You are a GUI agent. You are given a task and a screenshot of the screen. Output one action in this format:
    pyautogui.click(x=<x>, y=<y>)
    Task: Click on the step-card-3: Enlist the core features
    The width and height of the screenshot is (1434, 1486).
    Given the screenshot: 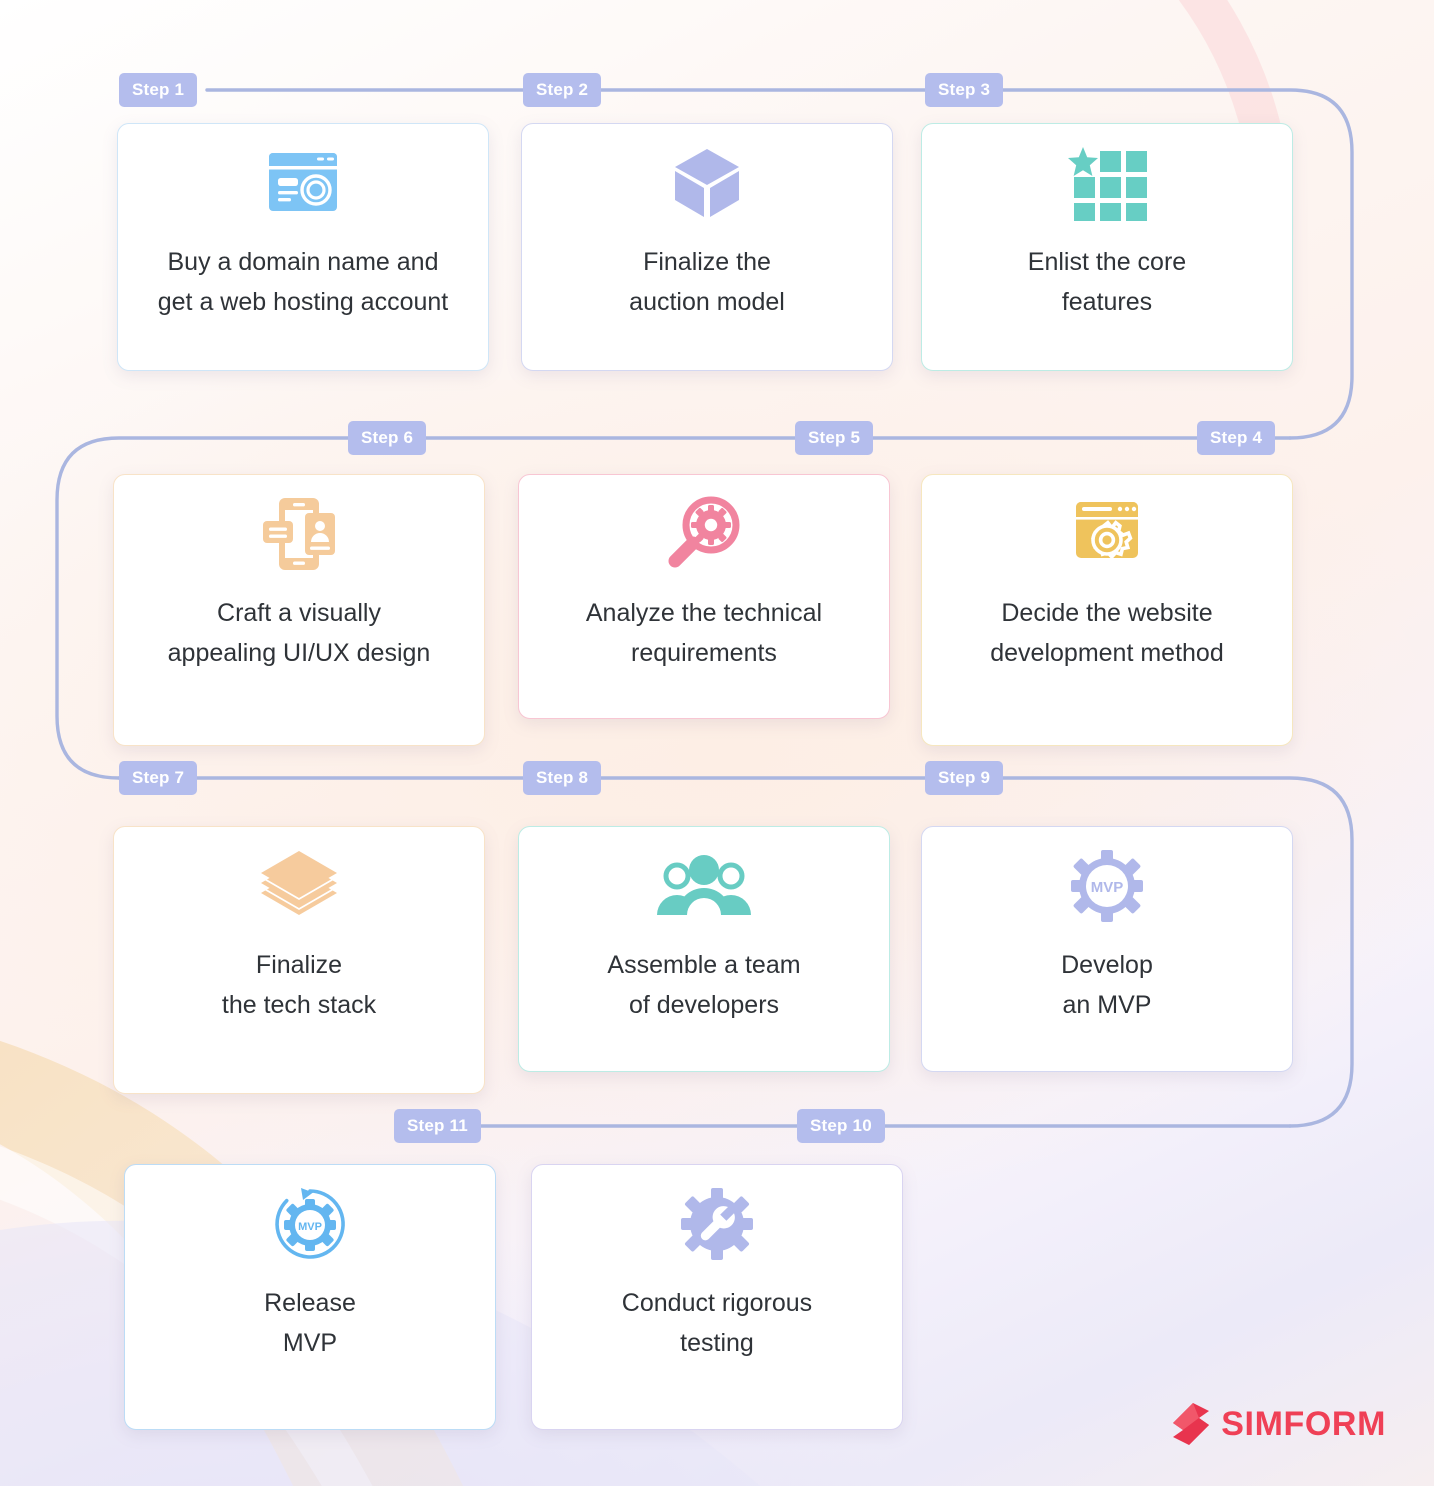 What is the action you would take?
    pyautogui.click(x=1107, y=247)
    